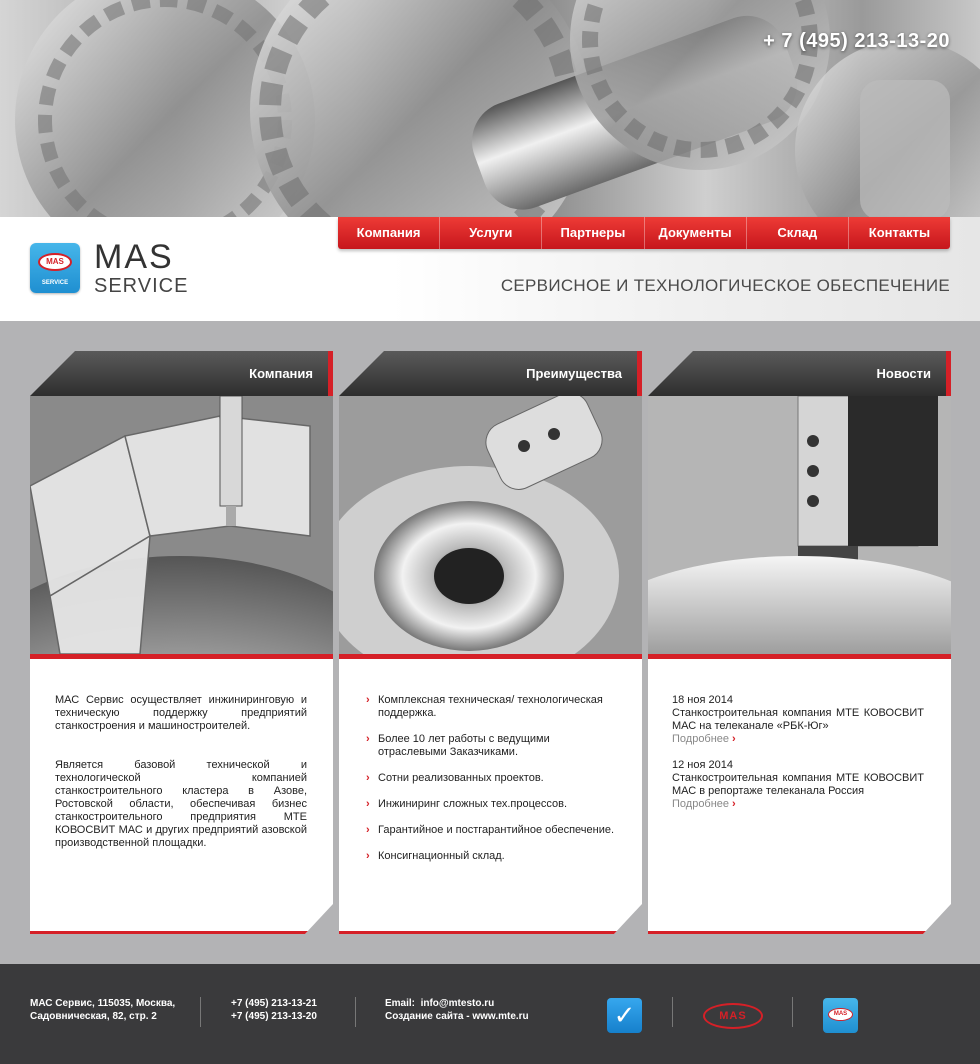  Describe the element at coordinates (856, 41) in the screenshot. I see `header-phone: + 7 (495) 213-13-20` at that location.